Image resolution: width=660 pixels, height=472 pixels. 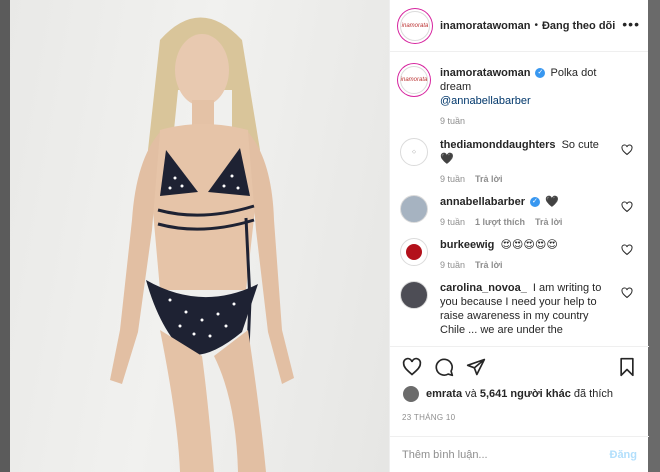 What do you see at coordinates (519, 417) in the screenshot?
I see `post-date: 23 THÁNG 10` at bounding box center [519, 417].